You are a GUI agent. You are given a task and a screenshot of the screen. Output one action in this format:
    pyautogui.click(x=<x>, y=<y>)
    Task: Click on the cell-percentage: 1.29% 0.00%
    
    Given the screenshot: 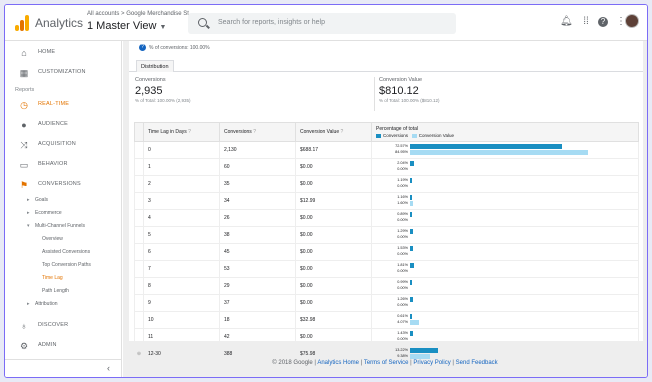 What is the action you would take?
    pyautogui.click(x=505, y=235)
    